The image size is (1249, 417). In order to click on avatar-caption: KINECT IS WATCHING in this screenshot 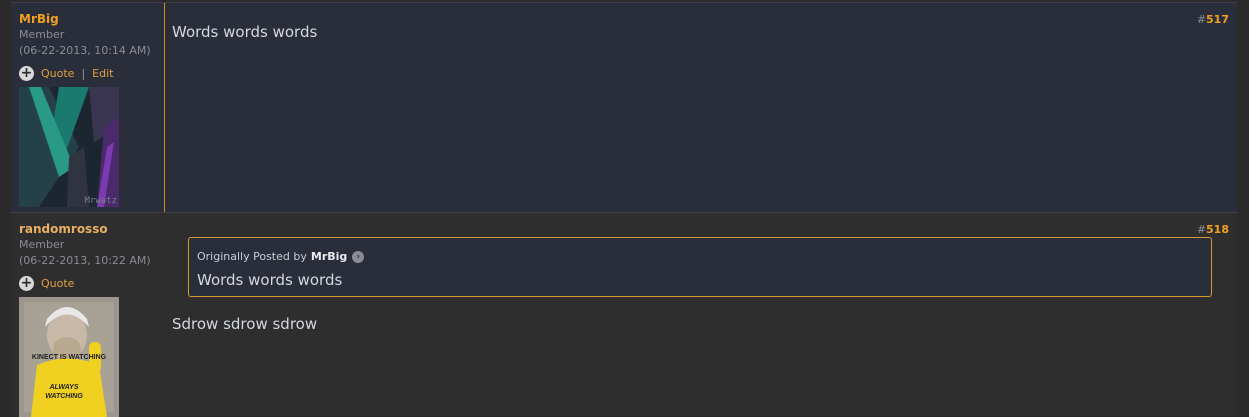, I will do `click(69, 357)`.